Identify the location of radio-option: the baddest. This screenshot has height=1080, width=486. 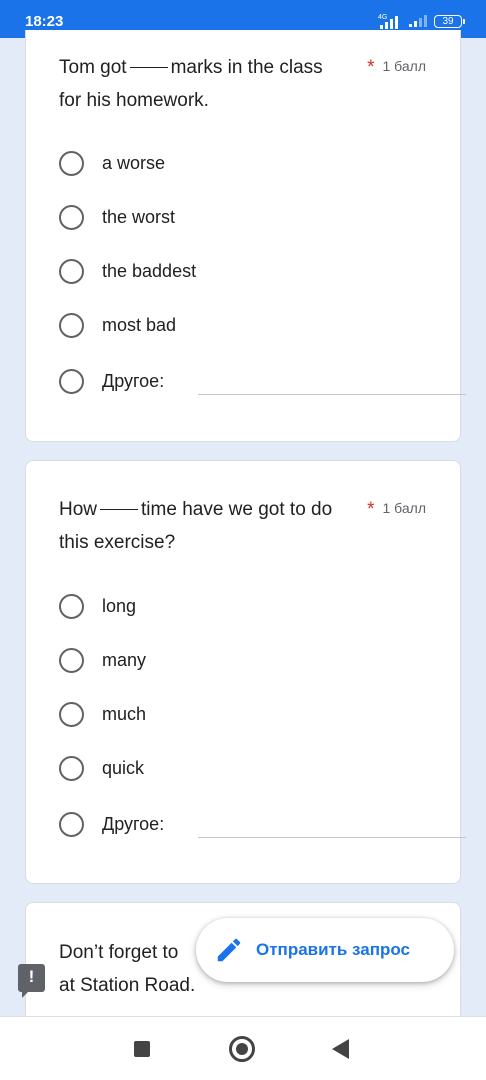
(127, 271).